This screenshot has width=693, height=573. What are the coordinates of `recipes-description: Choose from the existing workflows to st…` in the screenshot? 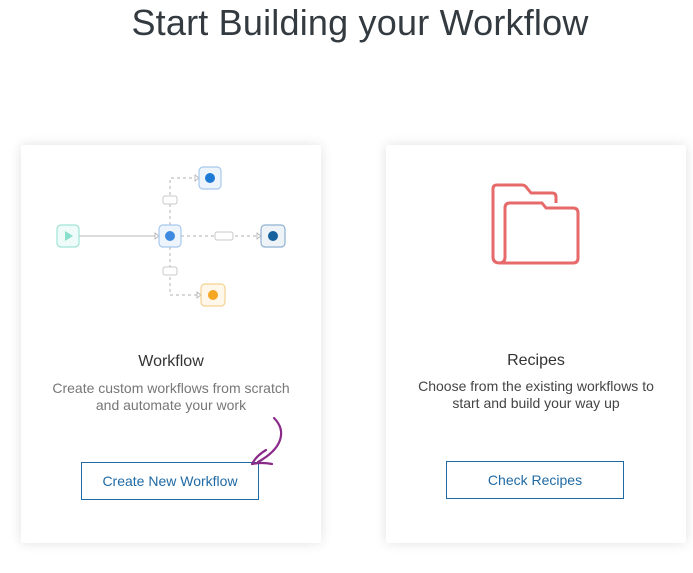 It's located at (536, 394).